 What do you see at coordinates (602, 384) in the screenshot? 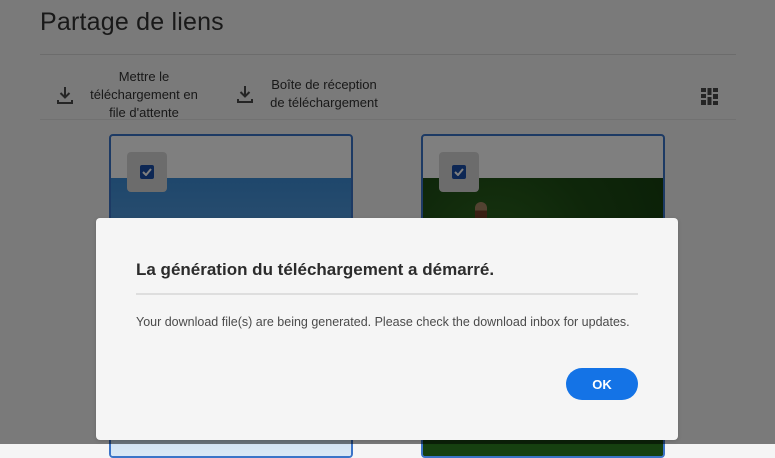
I see `ok-button: OK` at bounding box center [602, 384].